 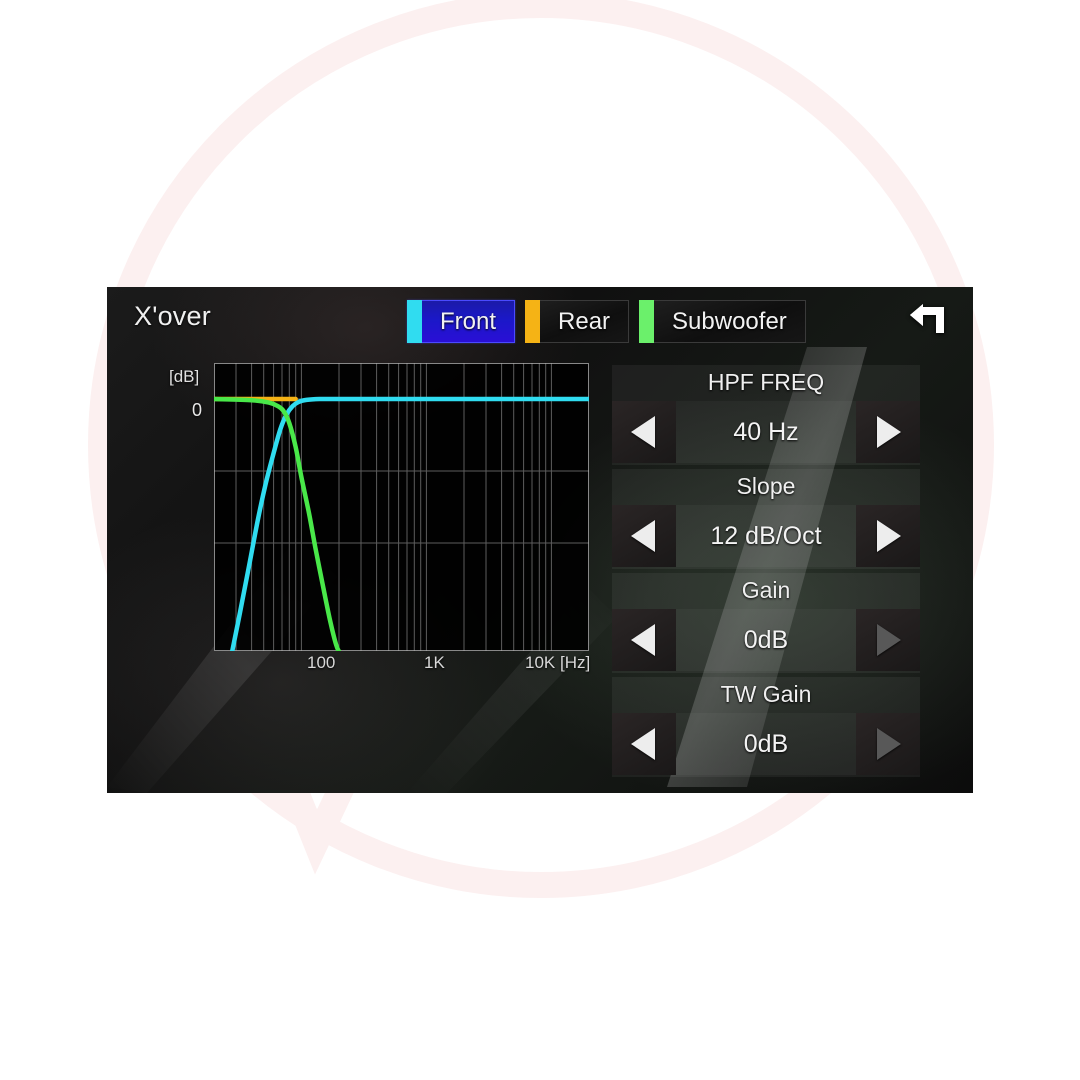 What do you see at coordinates (766, 744) in the screenshot?
I see `control-tw-gain-value: 0dB` at bounding box center [766, 744].